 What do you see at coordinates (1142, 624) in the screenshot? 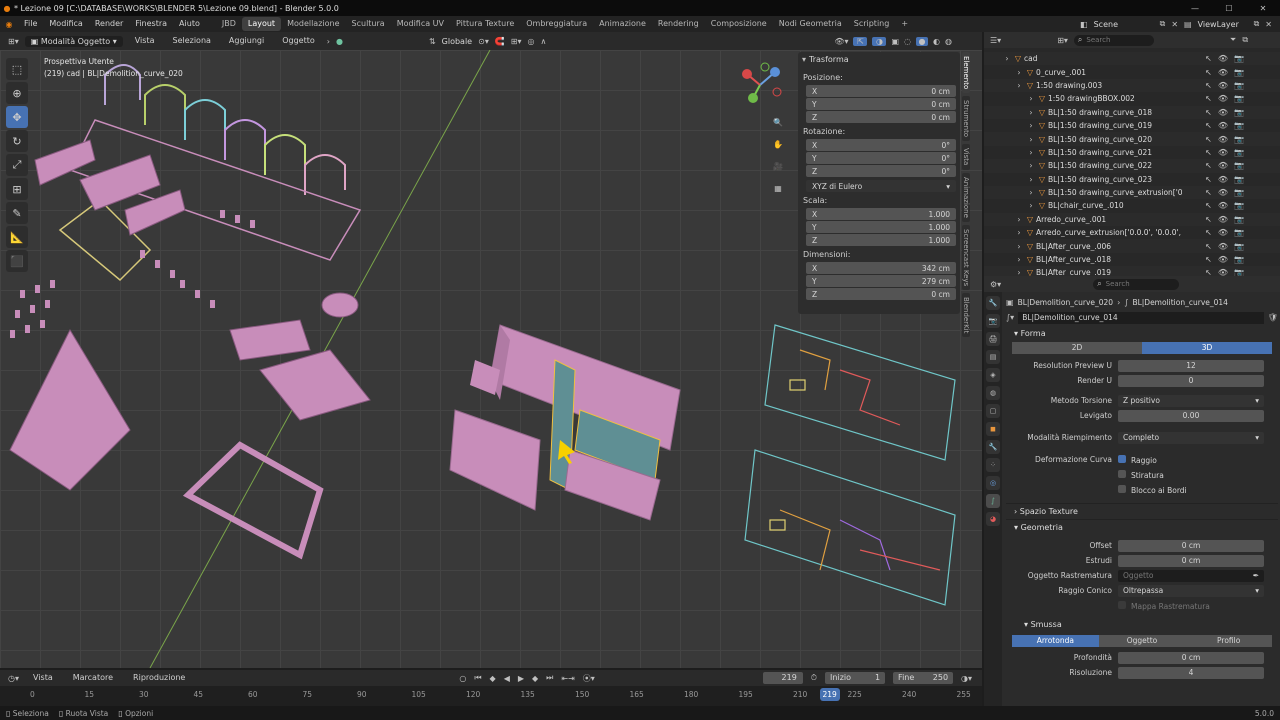
I see `bevel-section-header: ▾ Smussa` at bounding box center [1142, 624].